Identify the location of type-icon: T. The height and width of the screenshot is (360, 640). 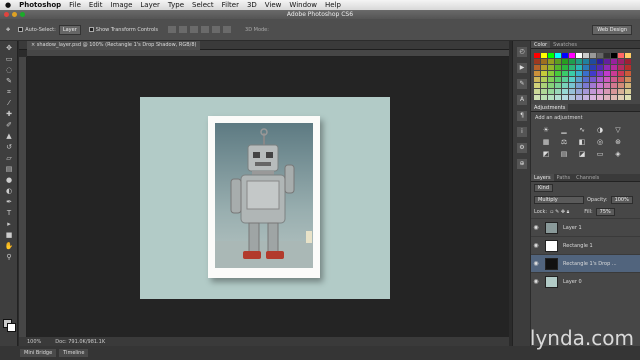
(9, 213).